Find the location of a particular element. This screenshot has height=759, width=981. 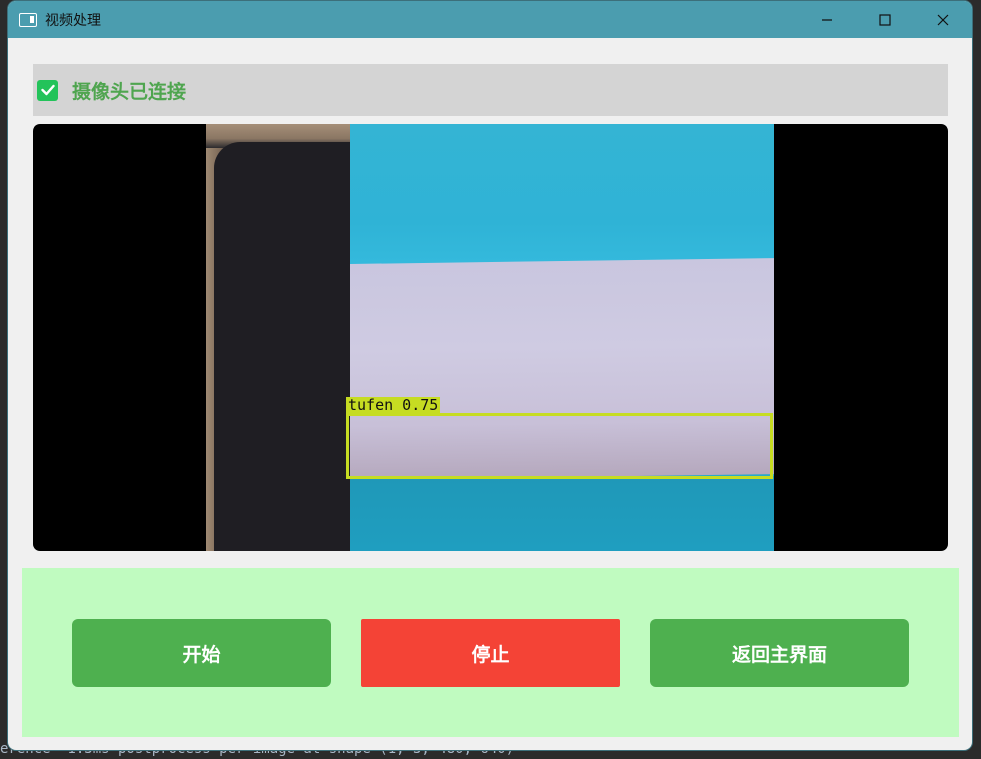

window-controls is located at coordinates (885, 19).